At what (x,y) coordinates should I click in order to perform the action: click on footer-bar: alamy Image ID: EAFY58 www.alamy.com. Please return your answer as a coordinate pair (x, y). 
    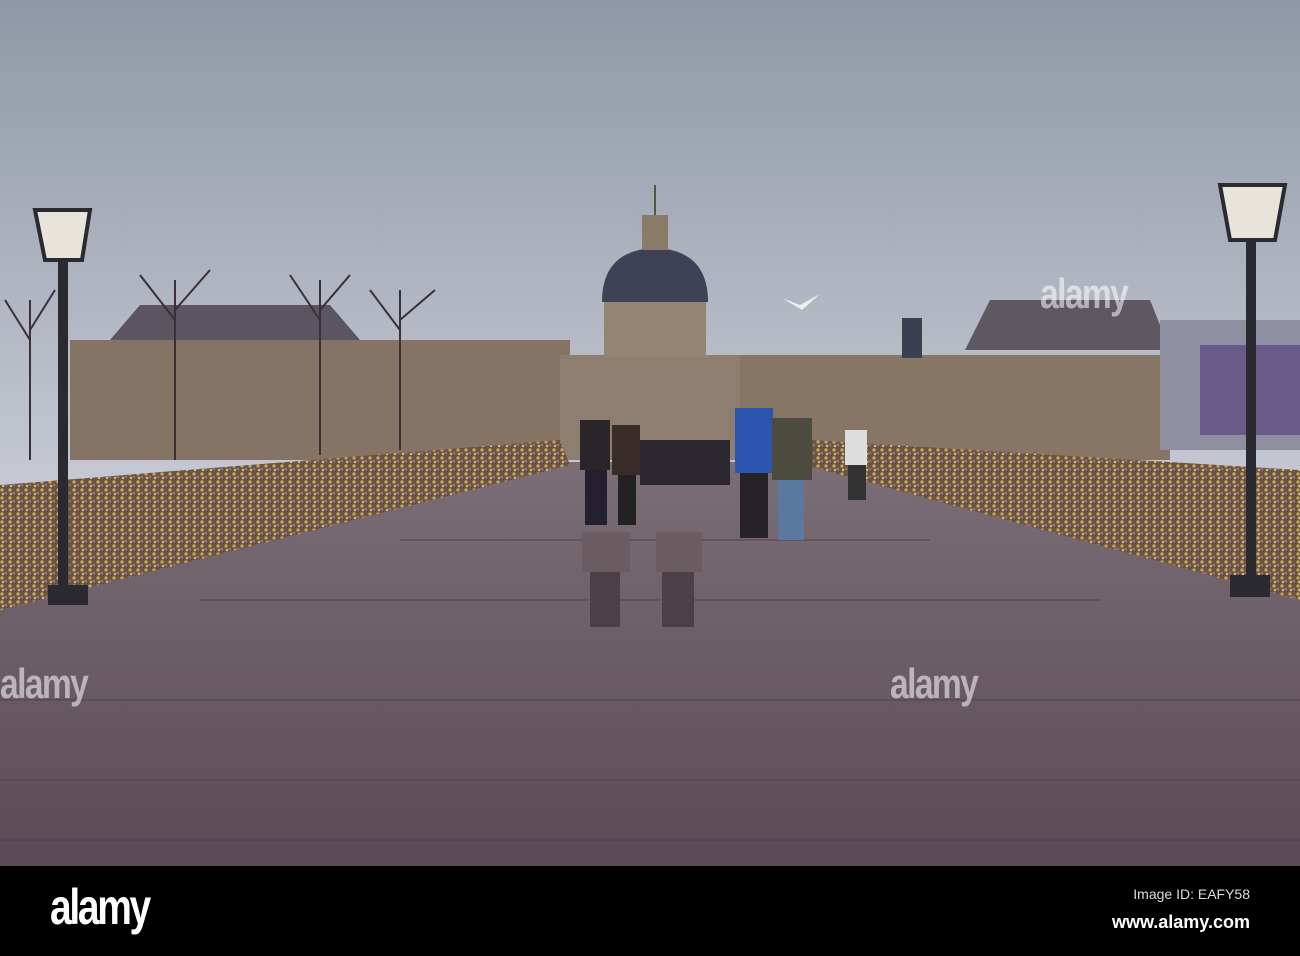
    Looking at the image, I should click on (650, 911).